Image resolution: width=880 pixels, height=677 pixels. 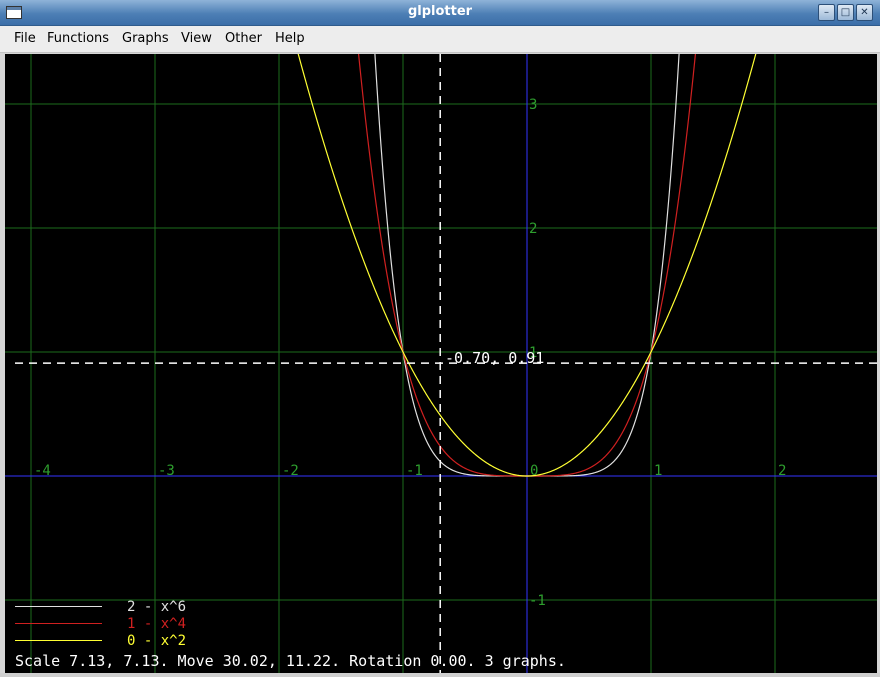 I want to click on legend-item: 2 - x^6, so click(x=155, y=607).